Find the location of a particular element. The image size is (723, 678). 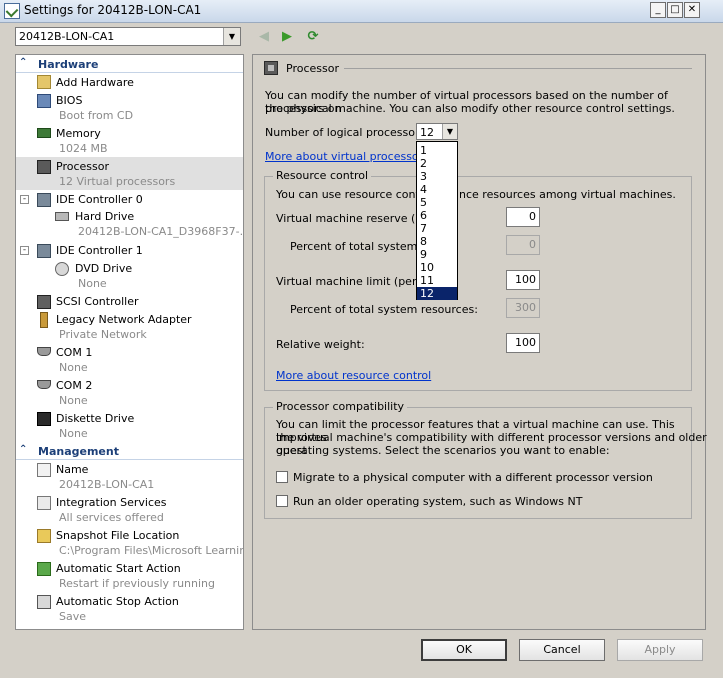

dropdown-option: 5 is located at coordinates (437, 202).